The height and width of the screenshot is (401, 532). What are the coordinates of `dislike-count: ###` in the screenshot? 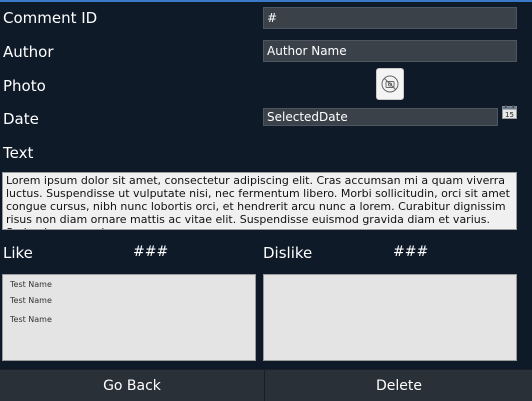 It's located at (411, 252).